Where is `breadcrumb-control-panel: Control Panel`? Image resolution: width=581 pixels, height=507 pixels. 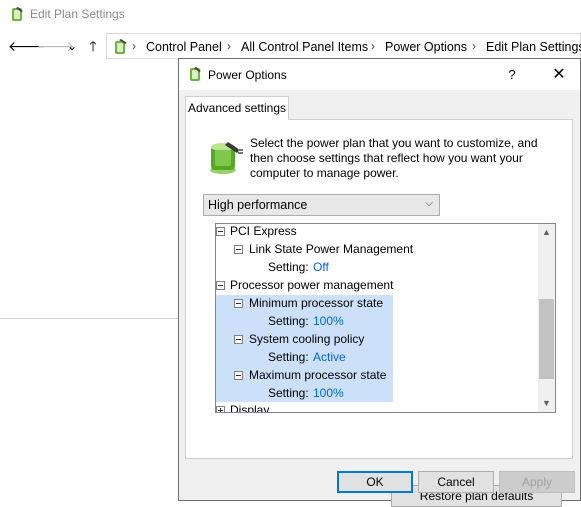
breadcrumb-control-panel: Control Panel is located at coordinates (184, 47).